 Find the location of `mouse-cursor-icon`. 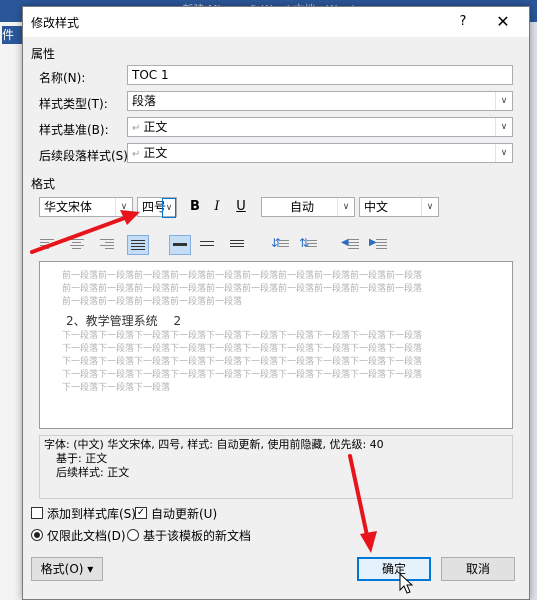

mouse-cursor-icon is located at coordinates (406, 583).